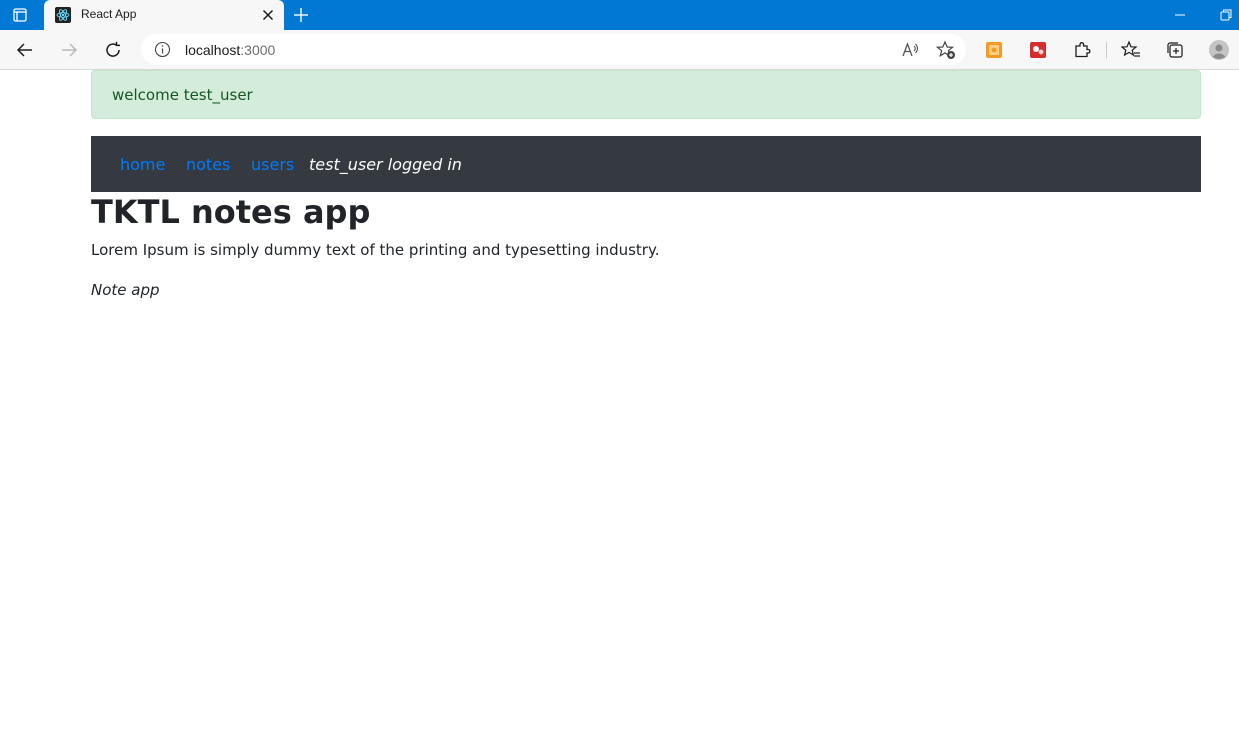 This screenshot has width=1239, height=743. Describe the element at coordinates (69, 50) in the screenshot. I see `forward-arrow-icon` at that location.